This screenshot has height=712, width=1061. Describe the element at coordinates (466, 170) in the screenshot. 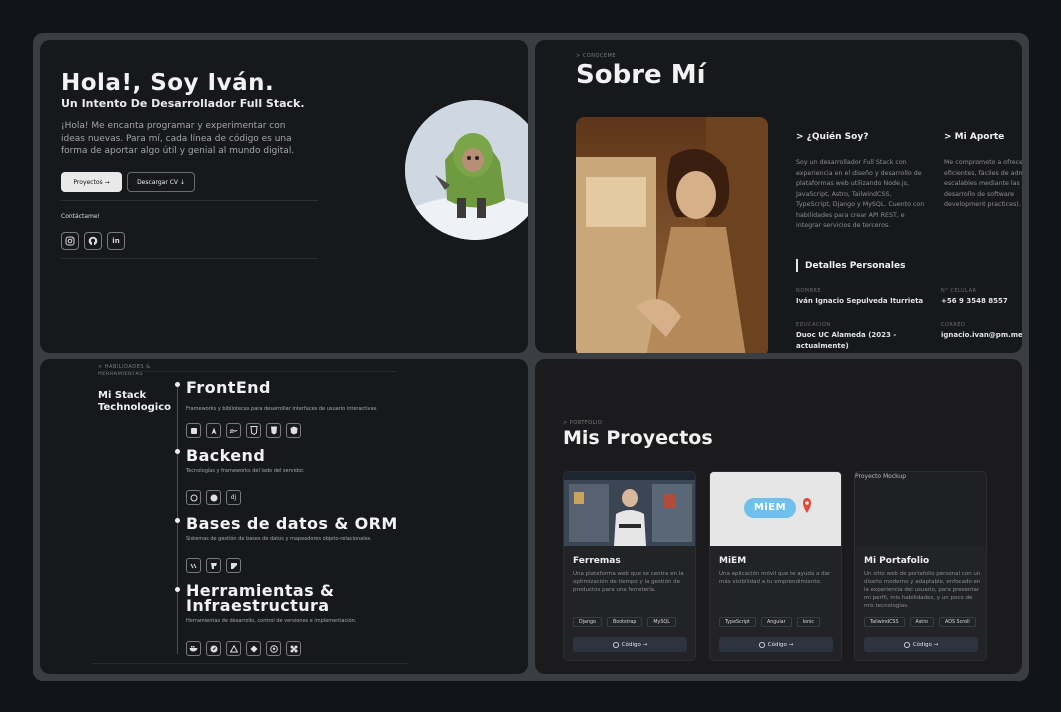

I see `avatar` at that location.